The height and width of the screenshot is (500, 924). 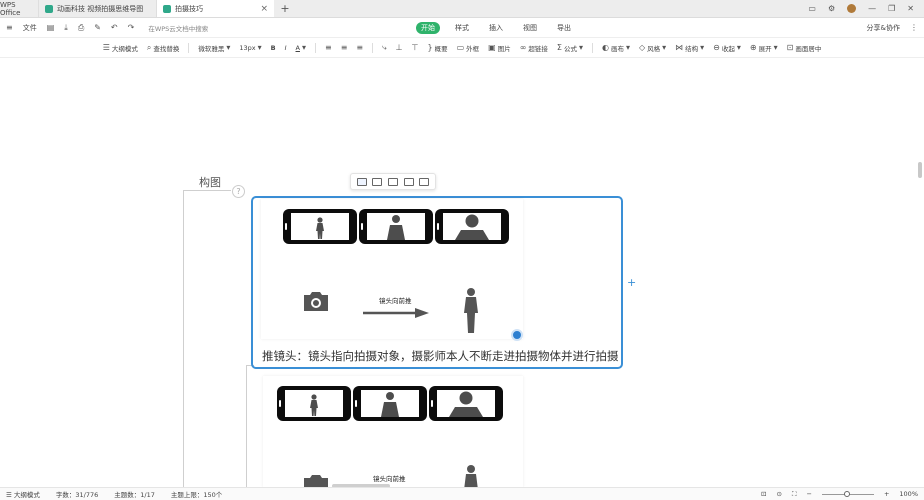 What do you see at coordinates (492, 47) in the screenshot?
I see `image-icon: ▣` at bounding box center [492, 47].